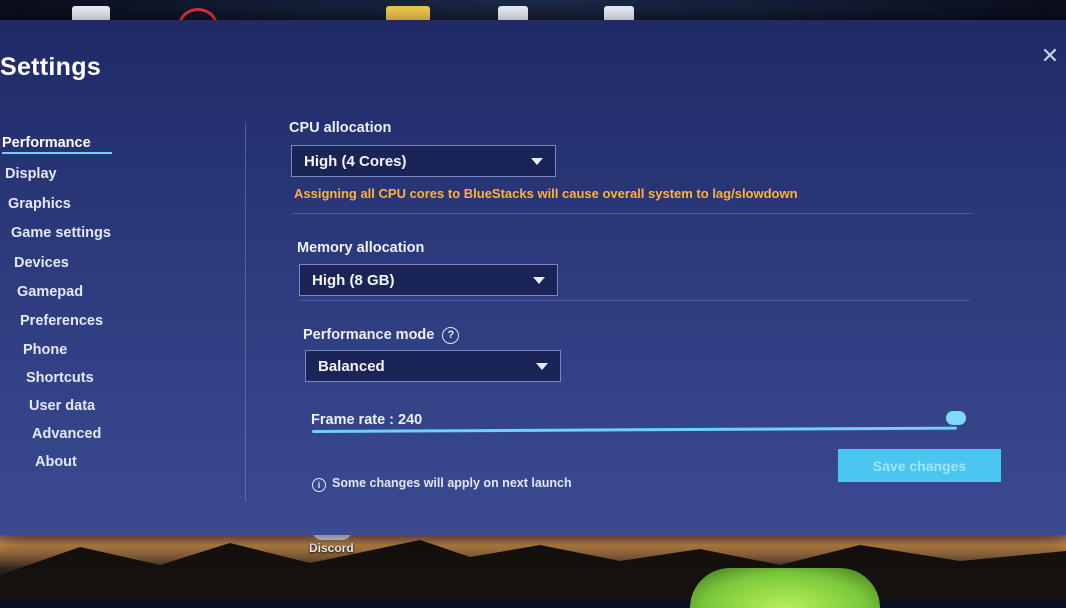 Image resolution: width=1066 pixels, height=608 pixels. Describe the element at coordinates (61, 321) in the screenshot. I see `sidebar-item-preferences: Preferences` at that location.